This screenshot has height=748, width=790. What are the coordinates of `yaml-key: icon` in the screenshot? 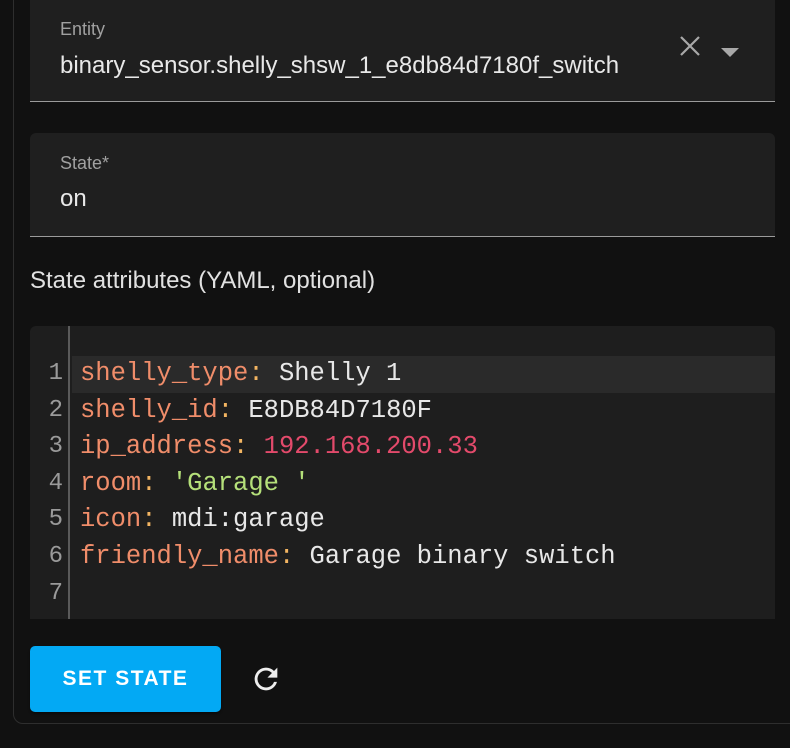 It's located at (111, 520).